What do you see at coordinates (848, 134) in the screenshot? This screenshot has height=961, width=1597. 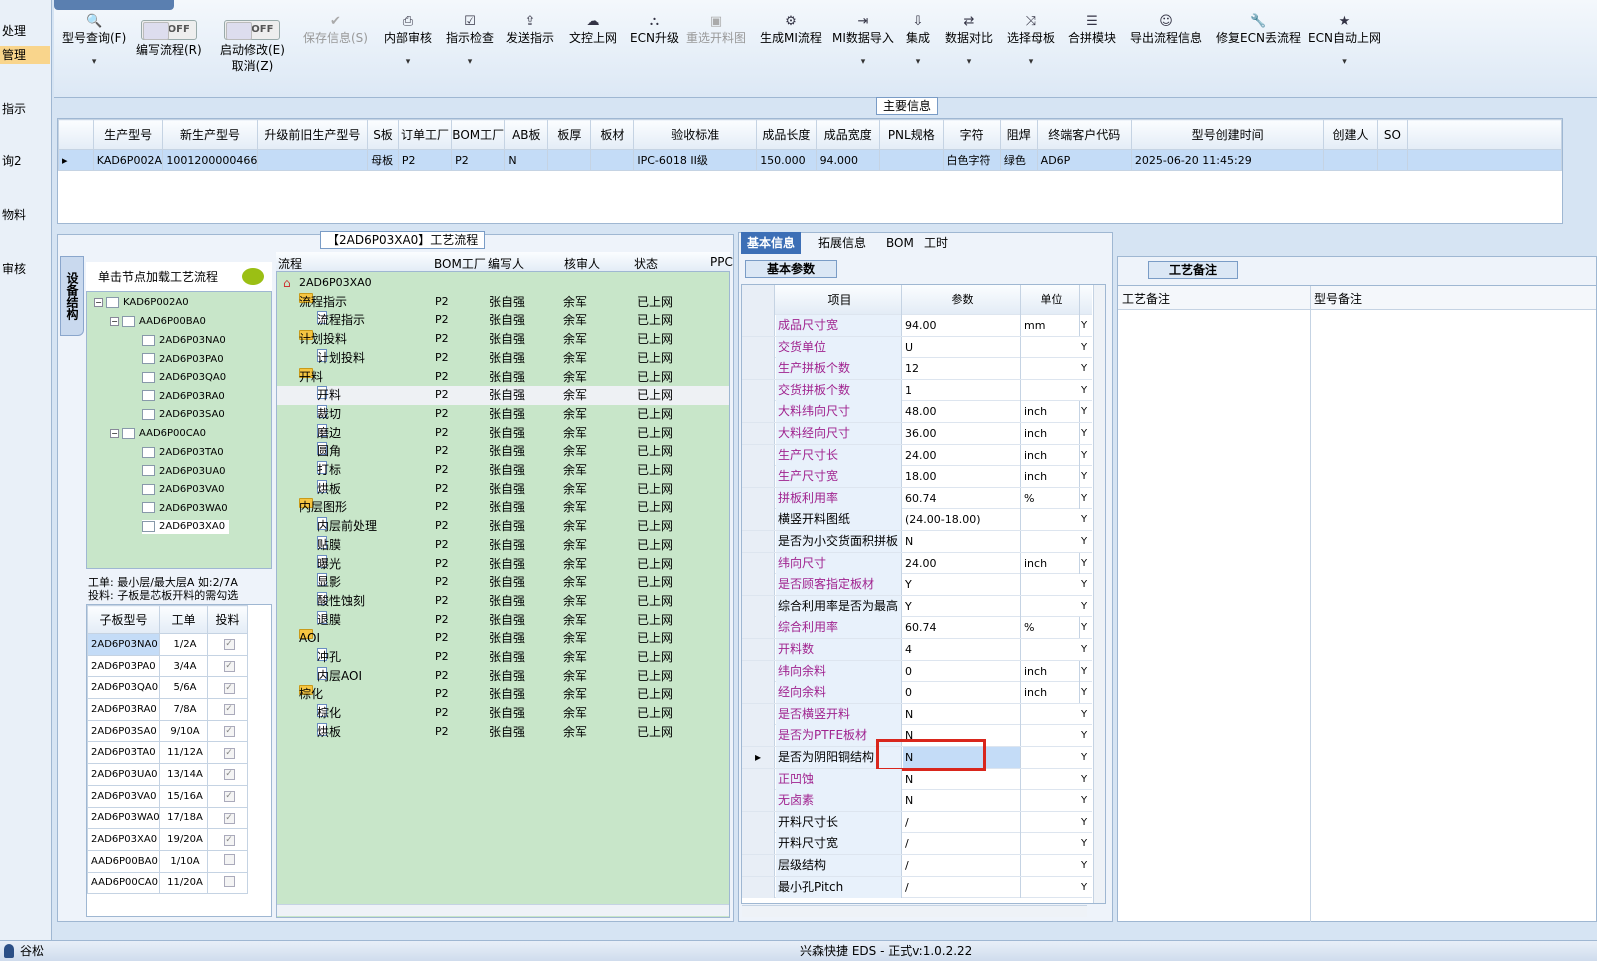 I see `main-col-header: 成品宽度` at bounding box center [848, 134].